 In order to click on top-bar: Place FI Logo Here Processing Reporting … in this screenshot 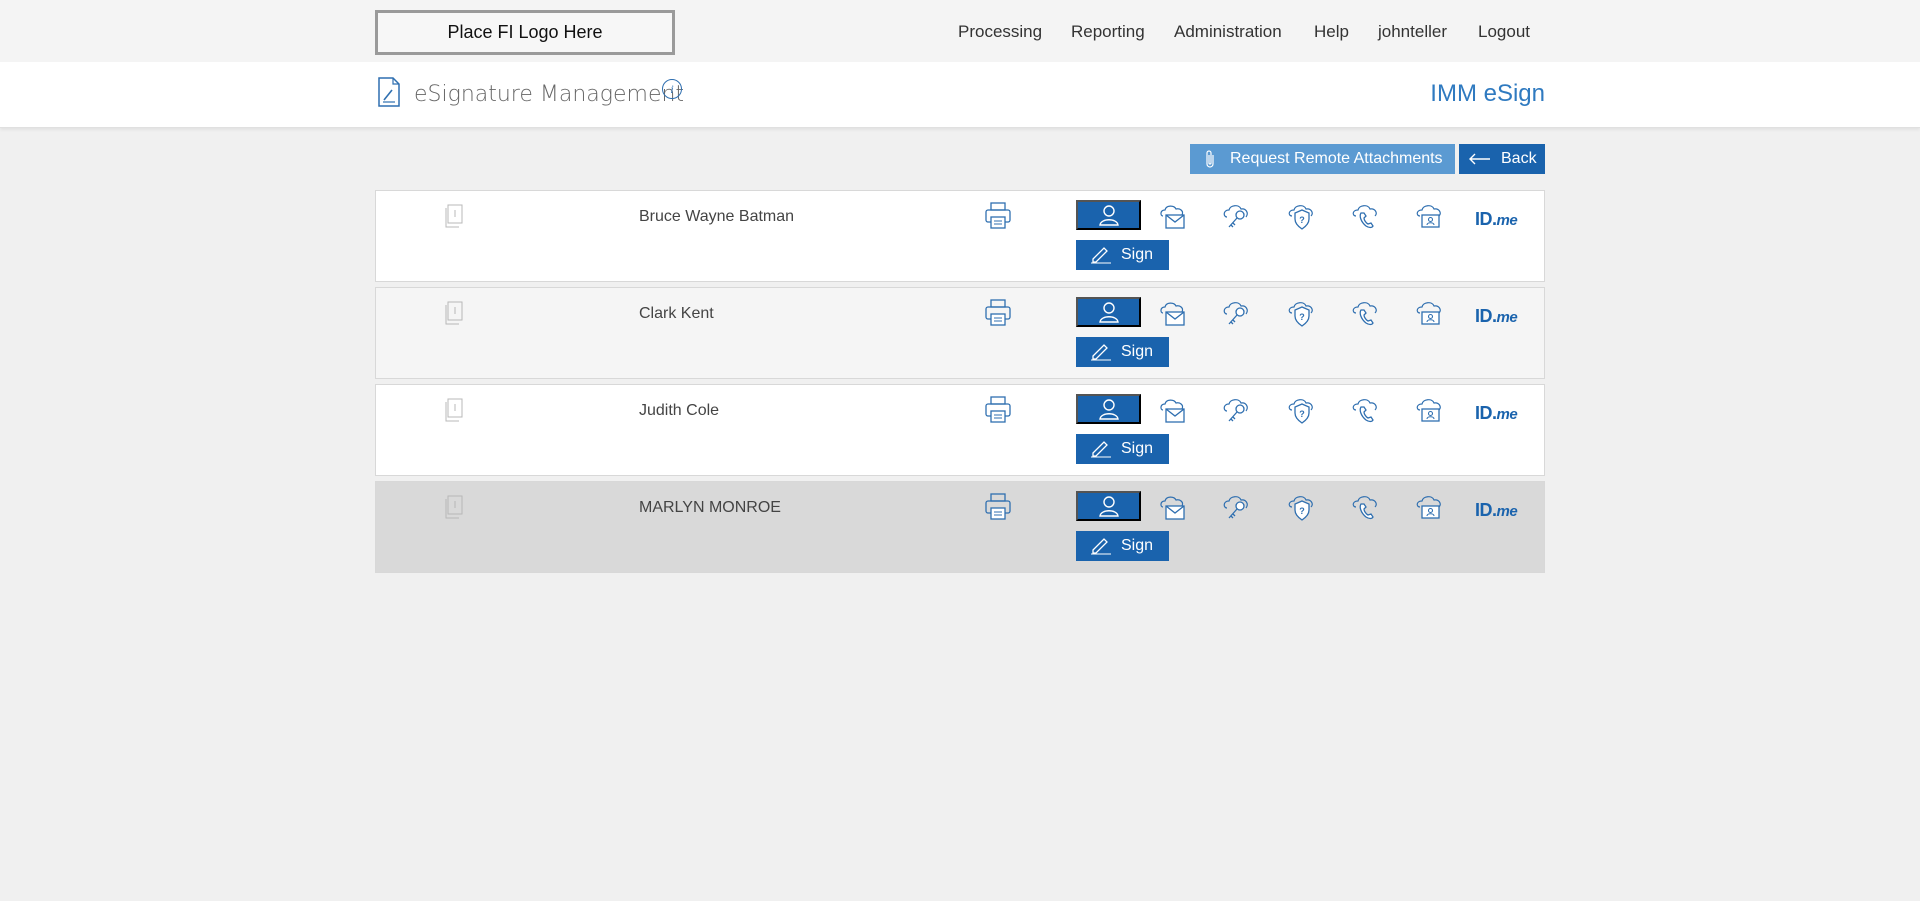, I will do `click(960, 31)`.